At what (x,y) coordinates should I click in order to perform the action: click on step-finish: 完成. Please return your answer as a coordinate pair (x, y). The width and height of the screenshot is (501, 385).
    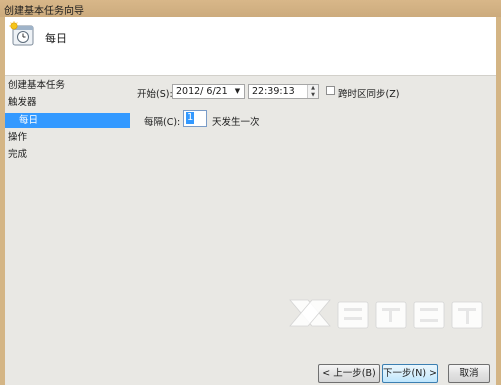
    Looking at the image, I should click on (17, 154).